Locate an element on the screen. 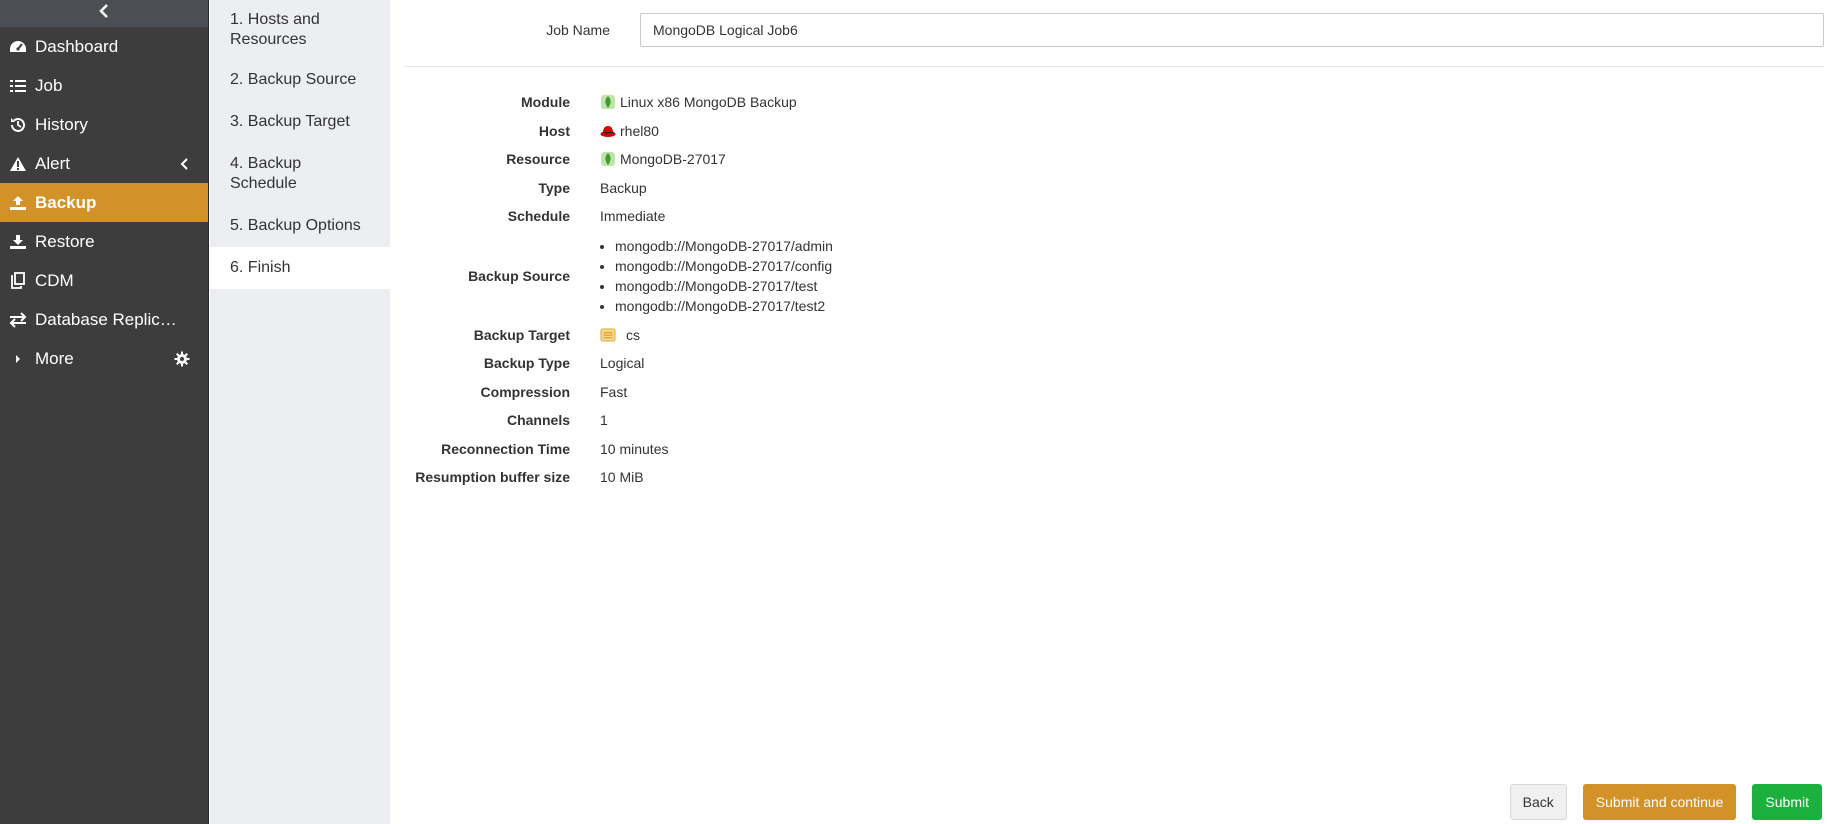 The width and height of the screenshot is (1832, 824). storage-icon is located at coordinates (608, 335).